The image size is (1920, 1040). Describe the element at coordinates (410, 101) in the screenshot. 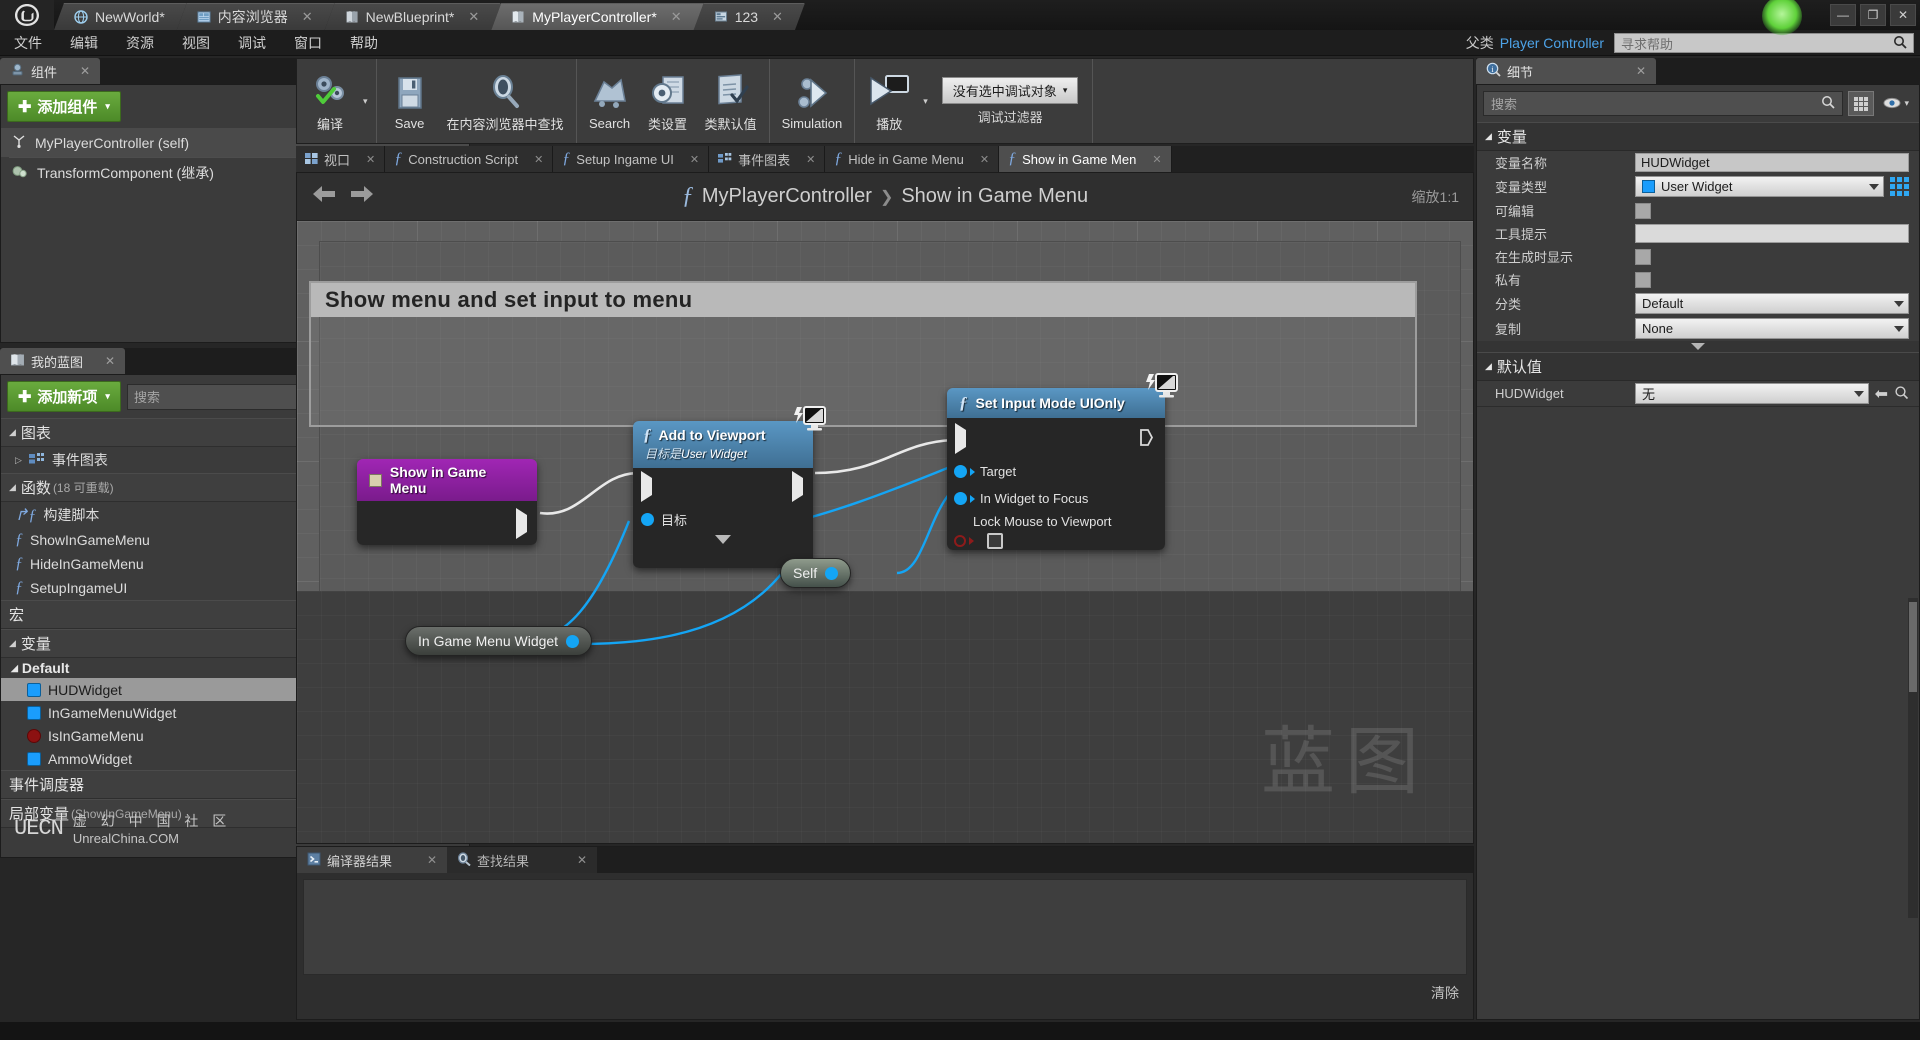

I see `save-button: Save` at that location.